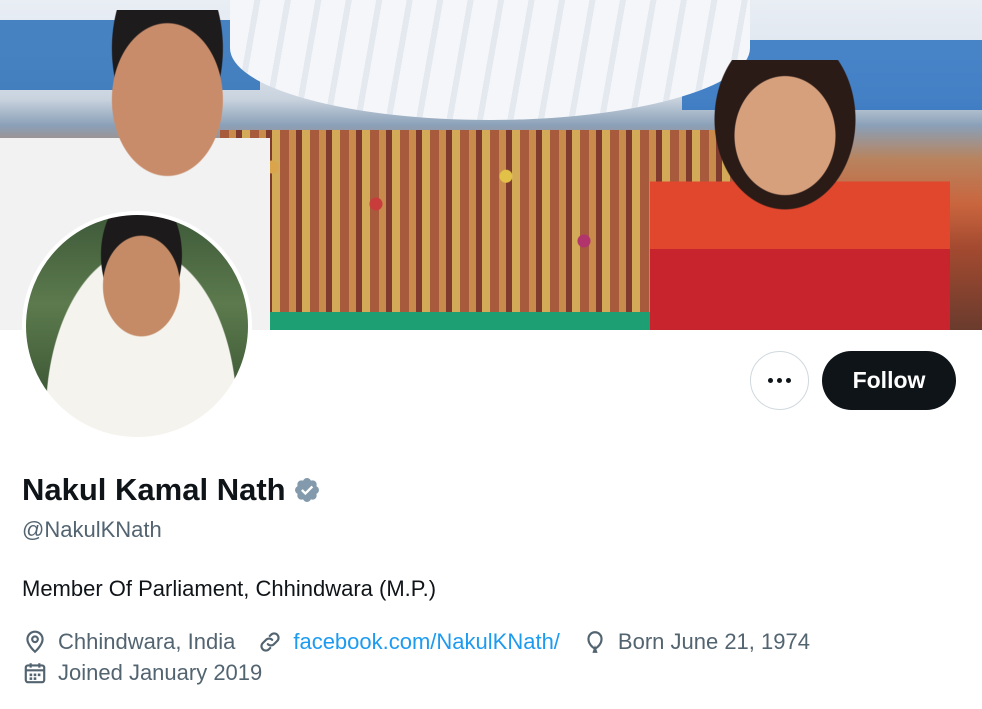 The width and height of the screenshot is (982, 709). Describe the element at coordinates (35, 673) in the screenshot. I see `calendar-icon` at that location.